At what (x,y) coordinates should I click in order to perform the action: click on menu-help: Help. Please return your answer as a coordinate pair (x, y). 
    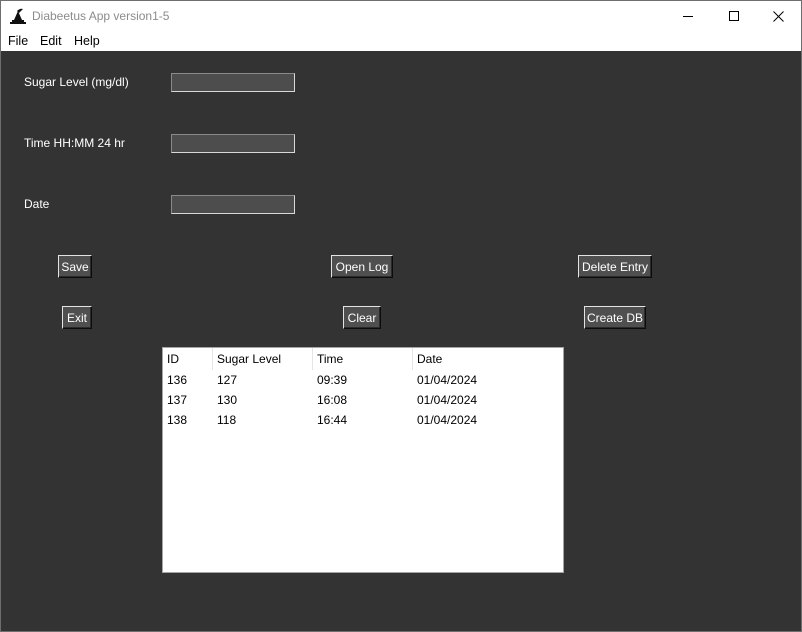
    Looking at the image, I should click on (87, 41).